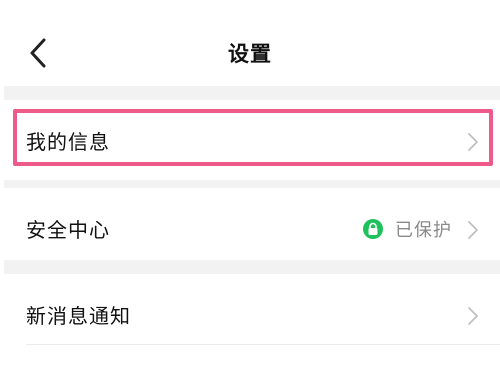 The height and width of the screenshot is (375, 500). I want to click on settings-item-label: 安全中心, so click(68, 230).